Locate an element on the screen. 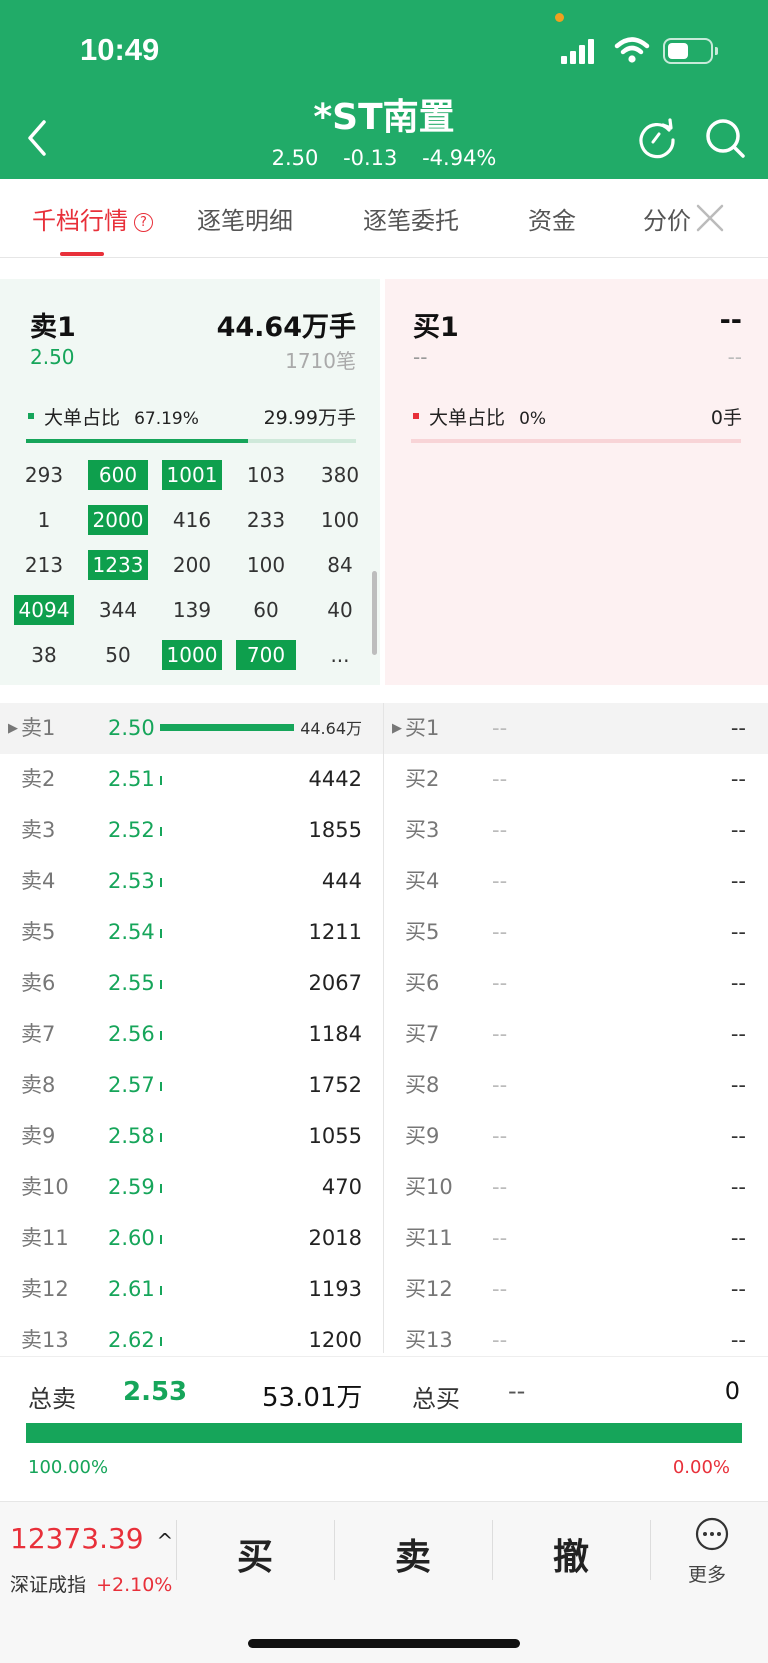  tab-funds: 资金 is located at coordinates (552, 218).